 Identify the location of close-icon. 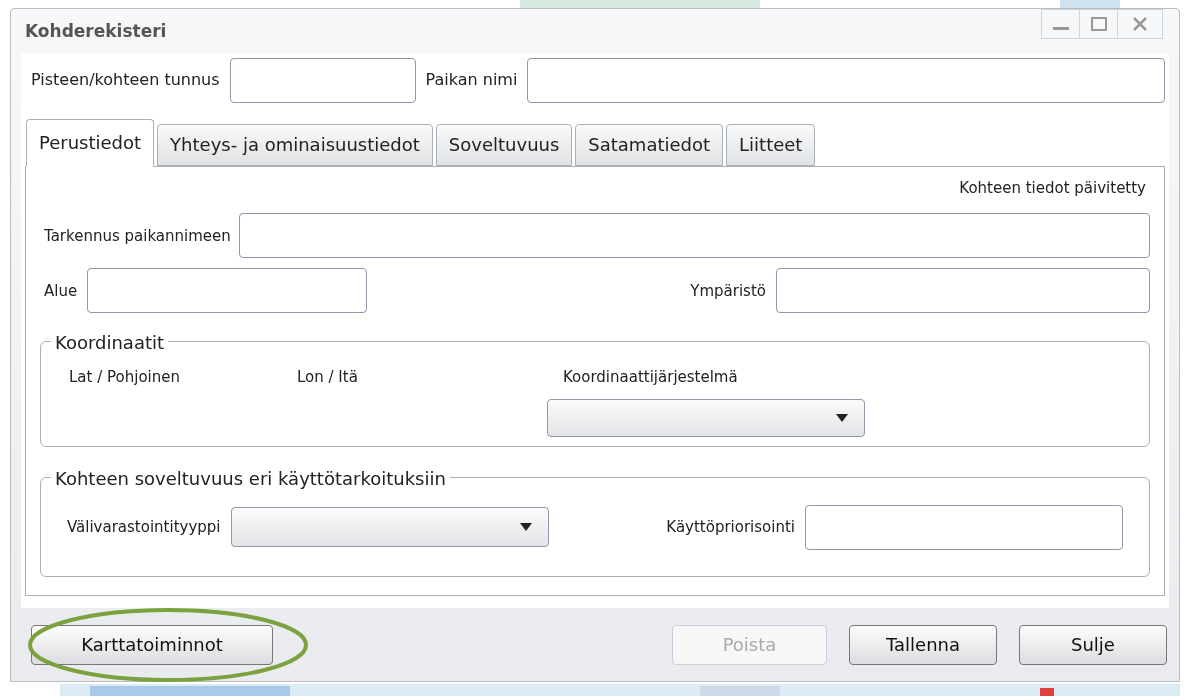
(1140, 24).